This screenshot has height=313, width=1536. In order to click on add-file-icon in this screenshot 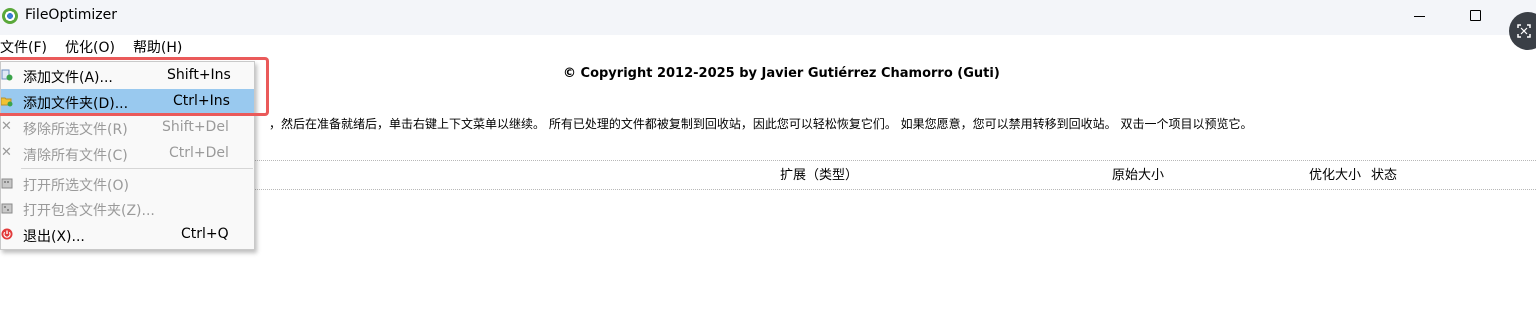, I will do `click(7, 75)`.